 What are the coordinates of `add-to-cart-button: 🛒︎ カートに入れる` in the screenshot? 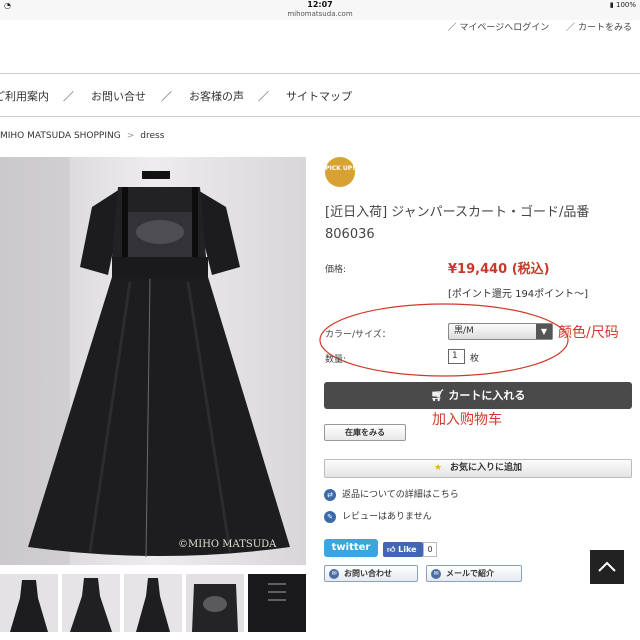 It's located at (478, 395).